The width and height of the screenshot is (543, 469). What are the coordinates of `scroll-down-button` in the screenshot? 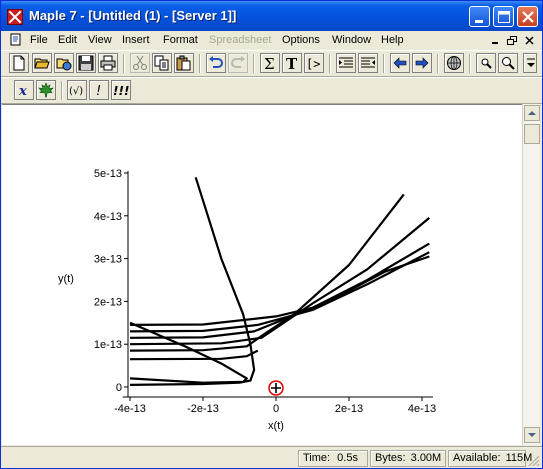 It's located at (532, 435).